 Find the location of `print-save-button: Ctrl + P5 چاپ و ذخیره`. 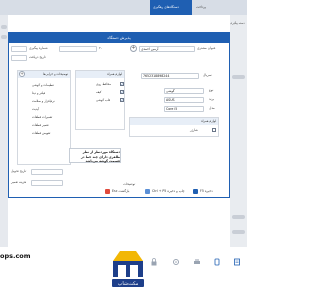

print-save-button: Ctrl + P5 چاپ و ذخیره is located at coordinates (164, 191).